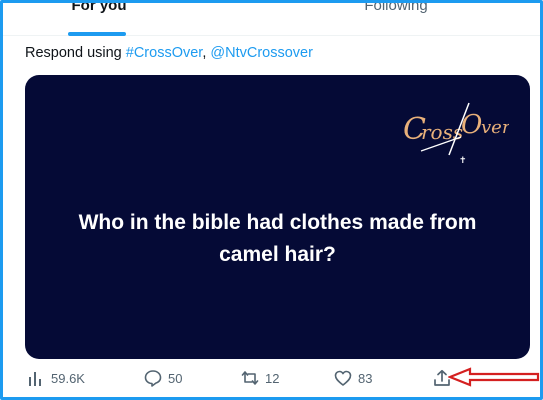  What do you see at coordinates (260, 378) in the screenshot?
I see `repost-button: 12` at bounding box center [260, 378].